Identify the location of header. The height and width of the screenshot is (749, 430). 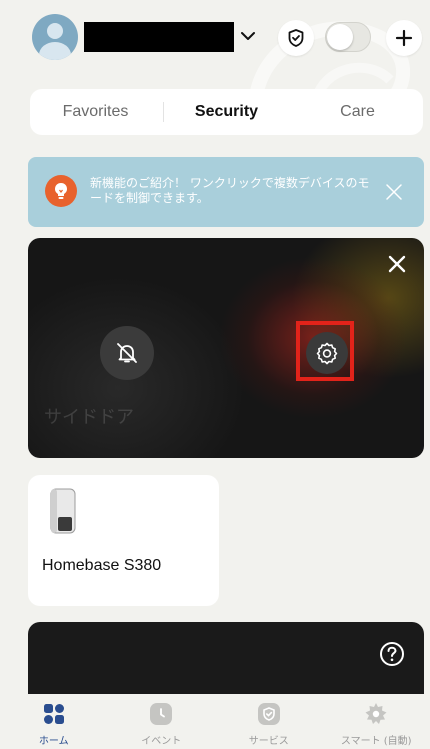
(215, 40).